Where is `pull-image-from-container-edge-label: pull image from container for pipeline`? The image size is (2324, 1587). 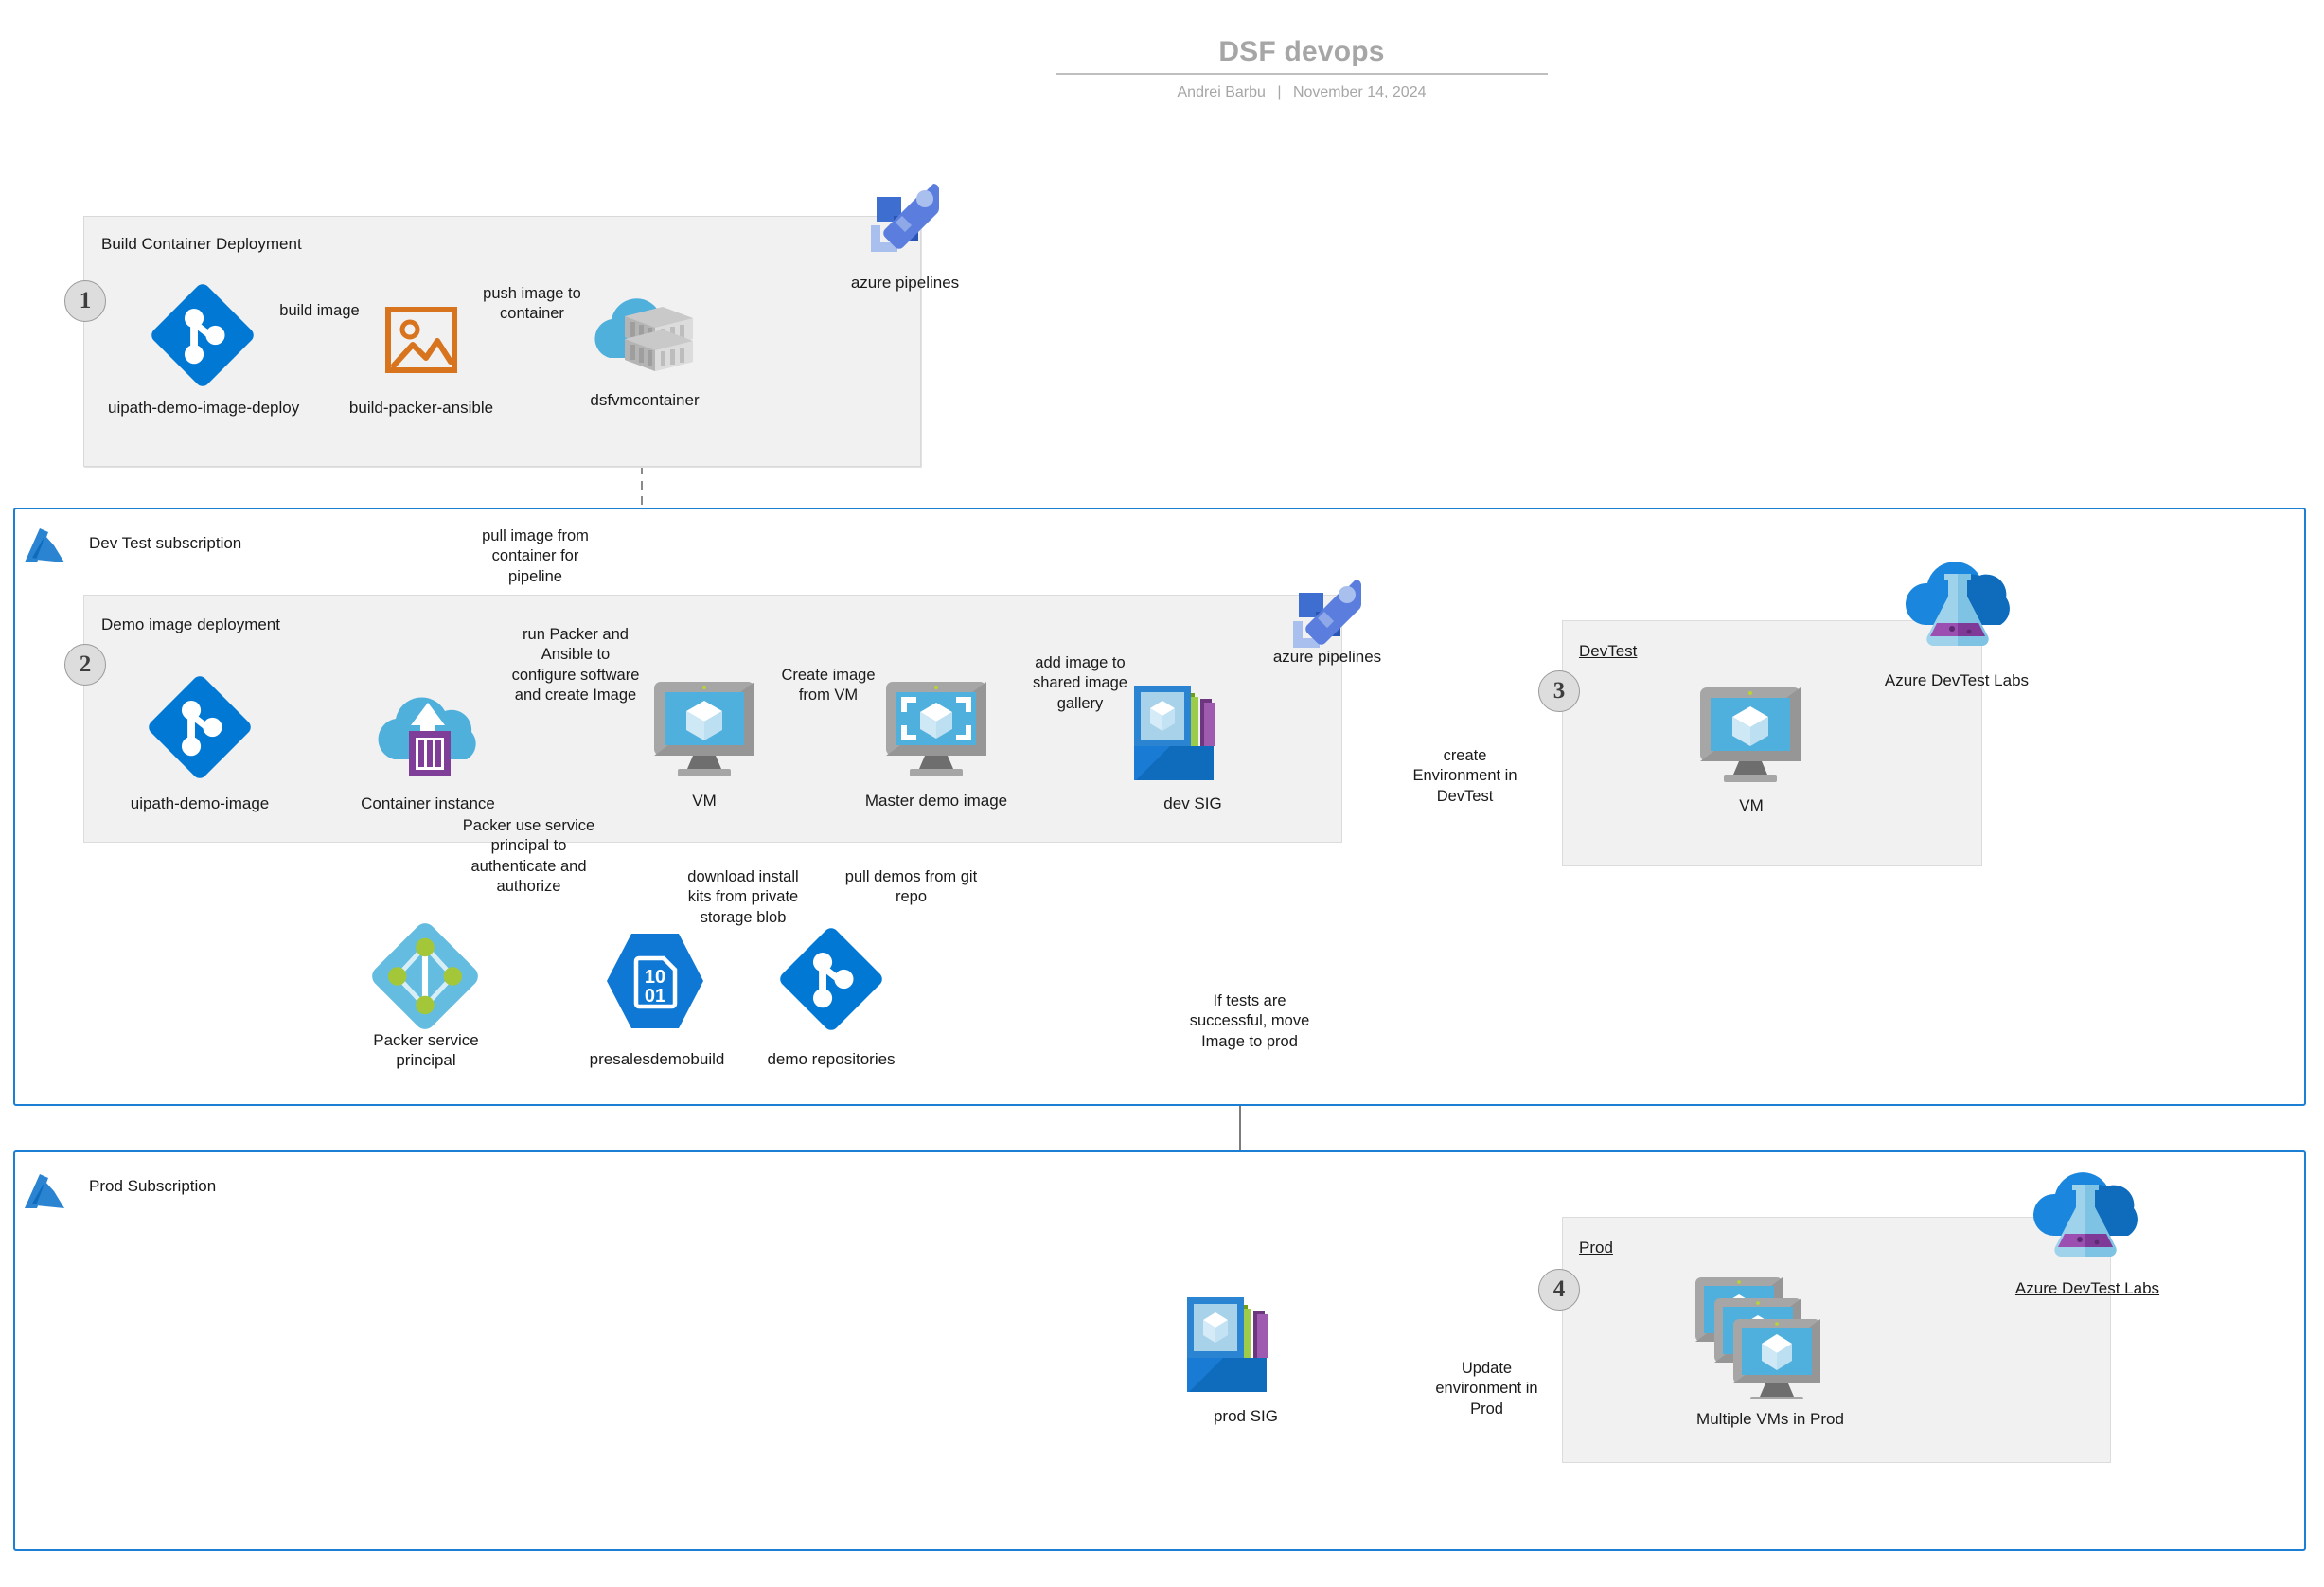
pull-image-from-container-edge-label: pull image from container for pipeline is located at coordinates (535, 556).